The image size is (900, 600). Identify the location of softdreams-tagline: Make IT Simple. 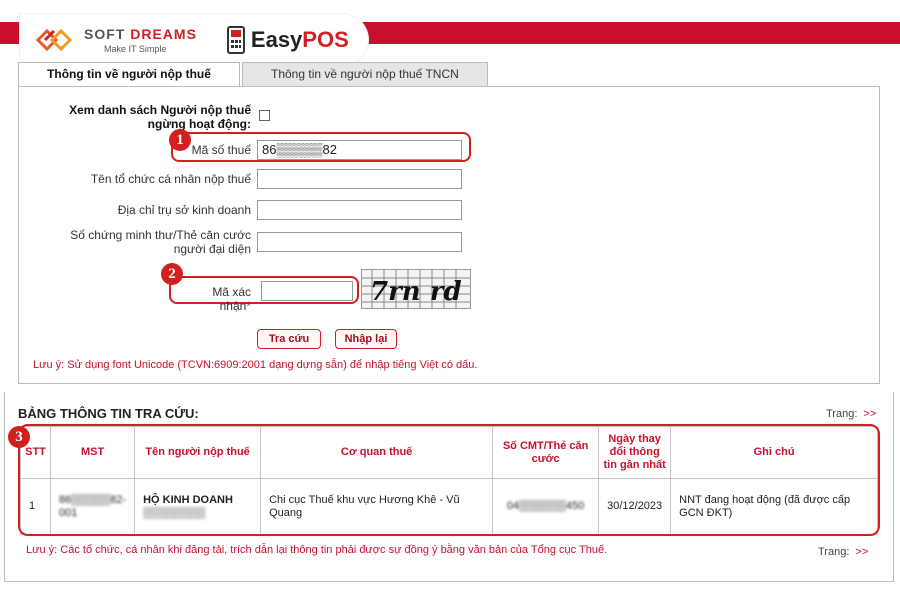
(135, 49).